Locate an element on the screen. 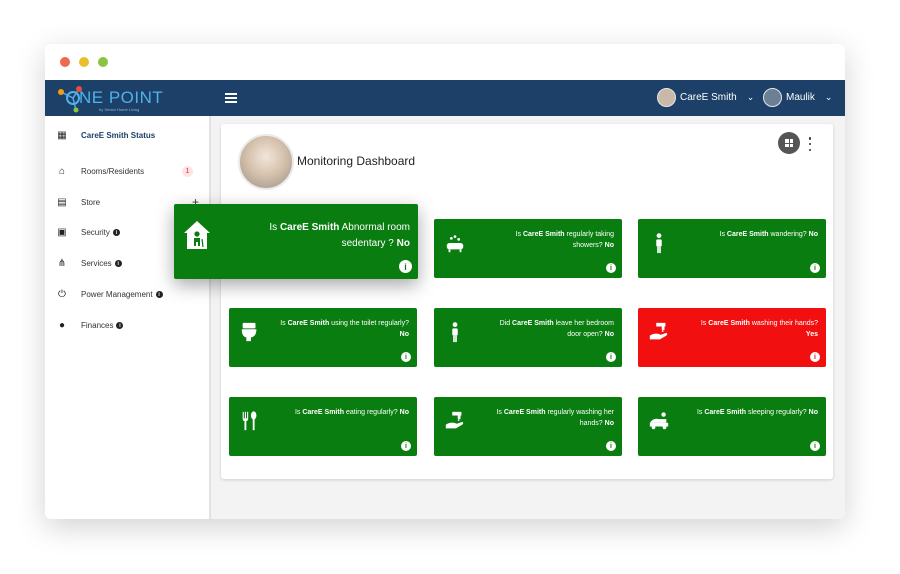  sidebar-item-label: CareE Smith Status is located at coordinates (118, 135).